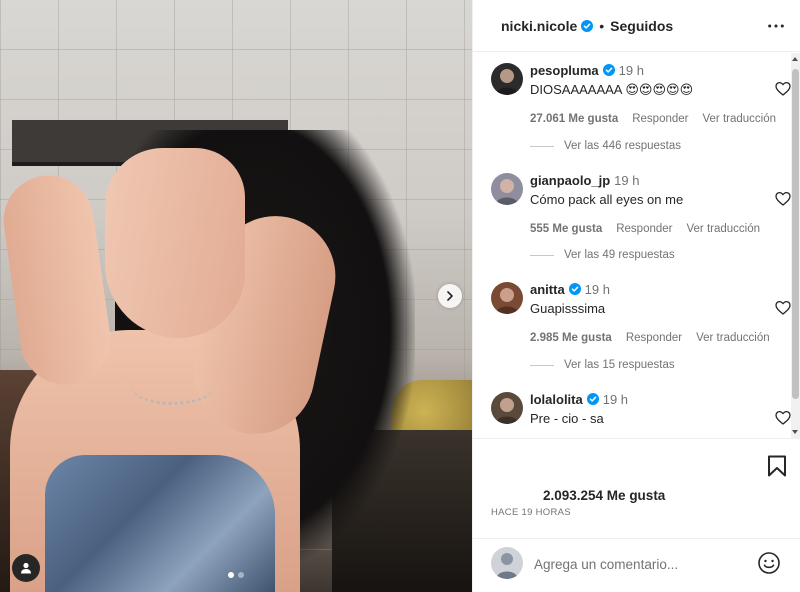  I want to click on view-replies-label: Ver las 446 respuestas, so click(622, 146).